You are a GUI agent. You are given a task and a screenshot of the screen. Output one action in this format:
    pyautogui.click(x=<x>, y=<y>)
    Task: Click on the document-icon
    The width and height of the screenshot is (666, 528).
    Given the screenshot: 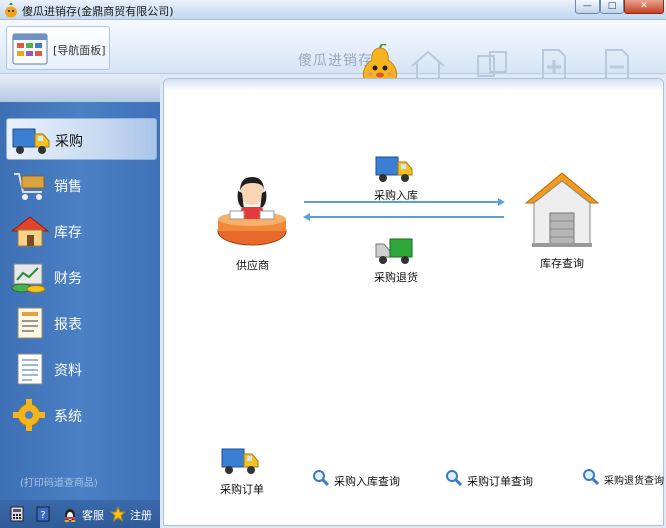 What is the action you would take?
    pyautogui.click(x=30, y=369)
    